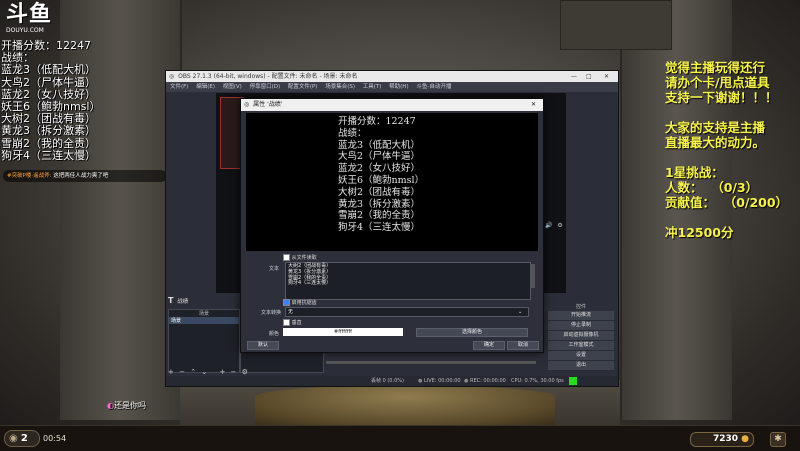 The width and height of the screenshot is (800, 451). Describe the element at coordinates (29, 176) in the screenshot. I see `danmaku-user: #突破P楼·遥战斧:` at that location.